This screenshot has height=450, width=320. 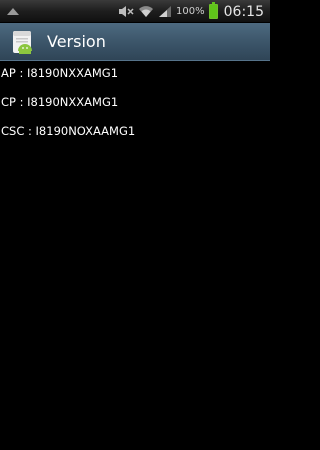 What do you see at coordinates (68, 131) in the screenshot?
I see `csc-version: CSC : I8190NOXAAMG1` at bounding box center [68, 131].